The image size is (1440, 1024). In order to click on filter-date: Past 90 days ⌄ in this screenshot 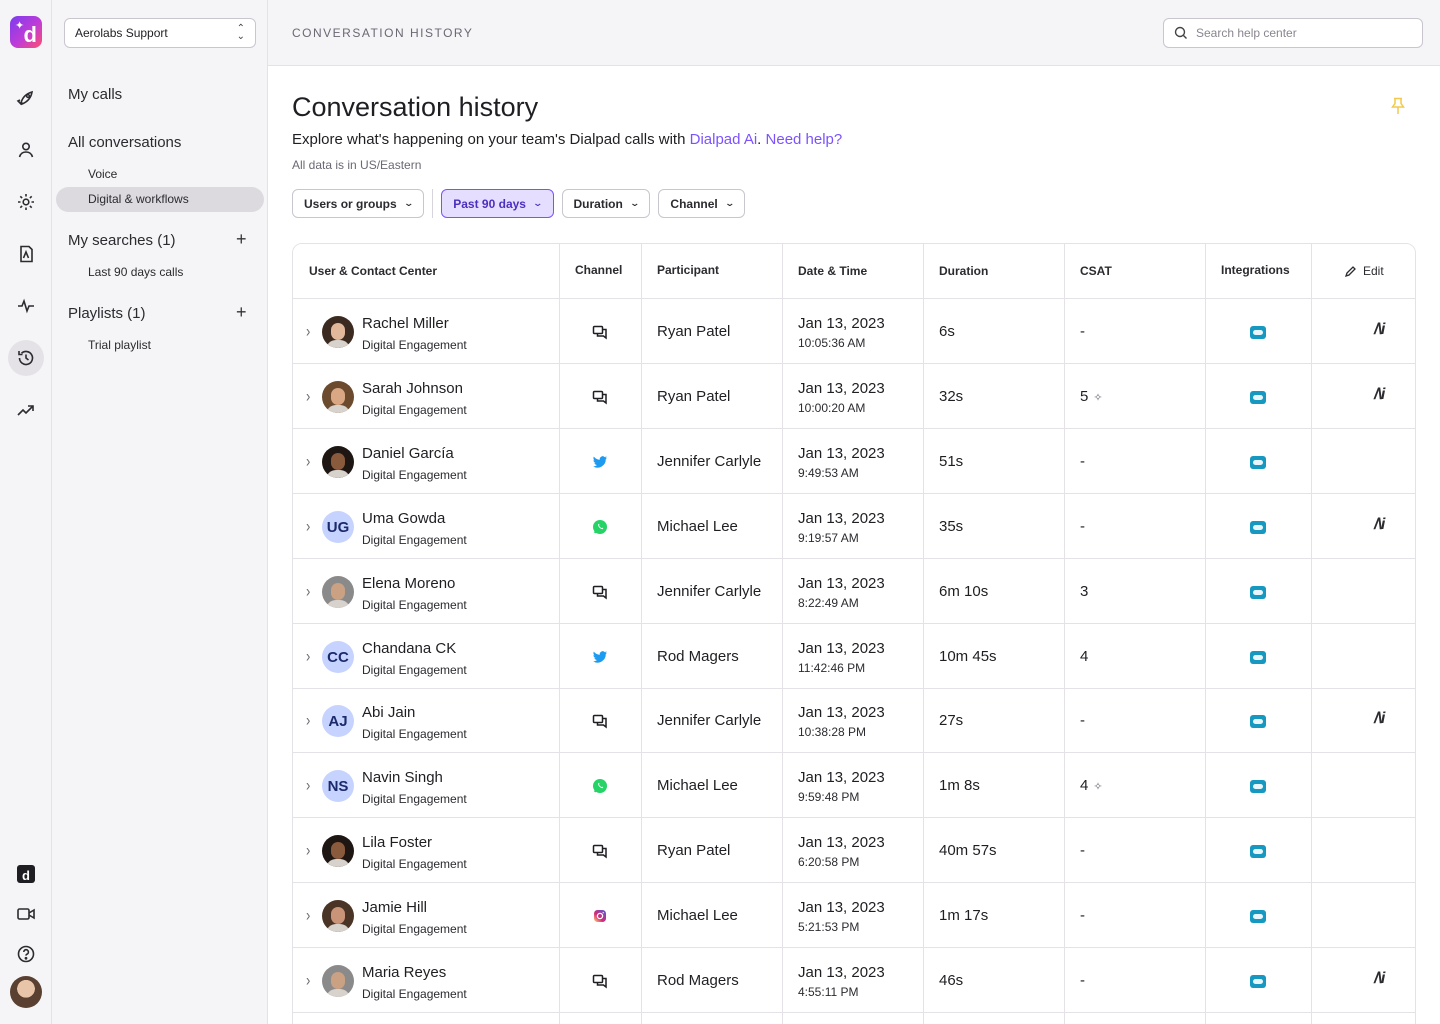, I will do `click(497, 203)`.